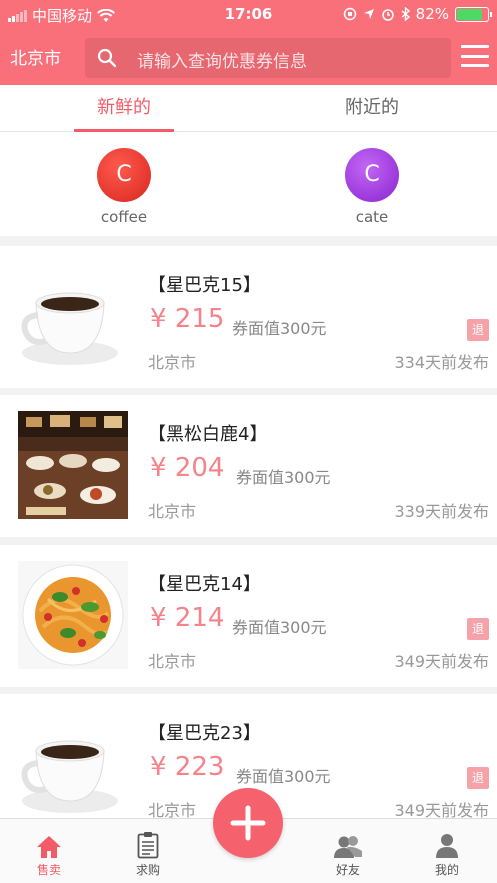 This screenshot has width=497, height=883. I want to click on coupon-price: ¥ 223, so click(187, 767).